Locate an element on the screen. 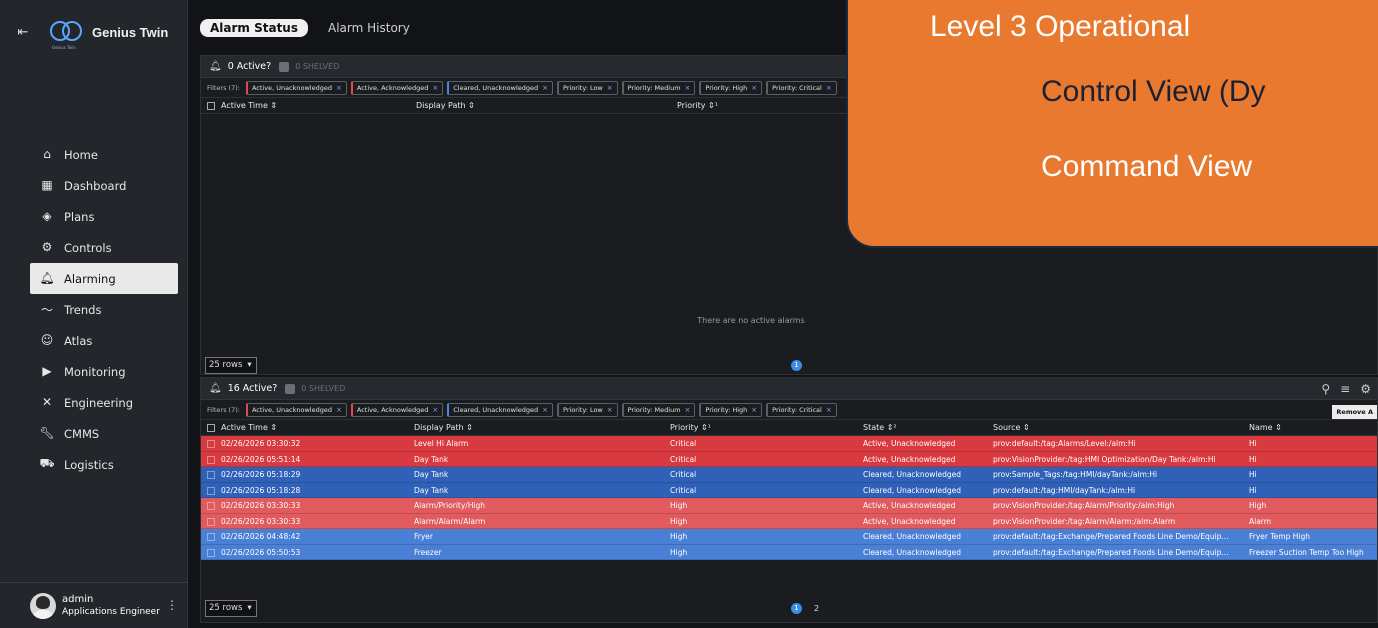 The image size is (1378, 628). sidebar-item-controls: ⚙ Controls is located at coordinates (104, 247).